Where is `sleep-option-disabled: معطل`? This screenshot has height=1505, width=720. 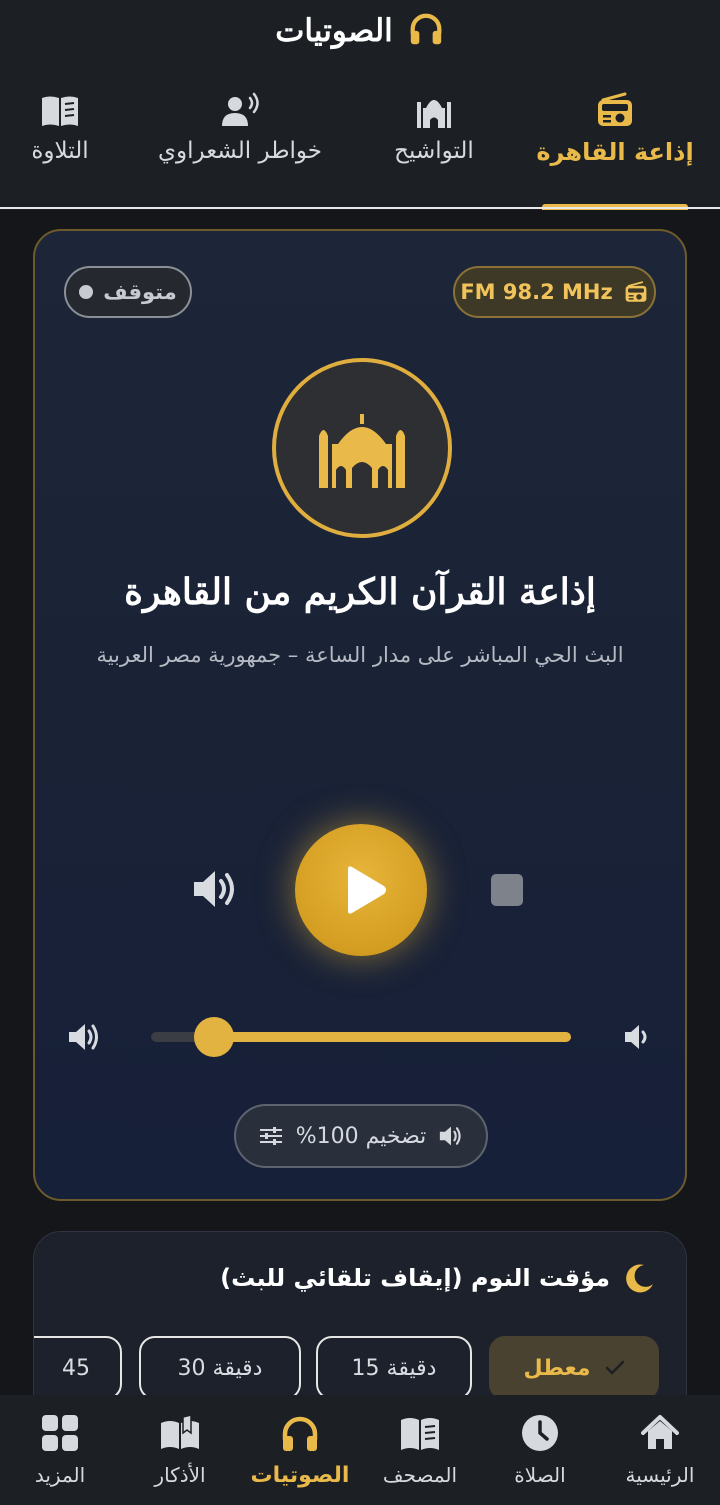 sleep-option-disabled: معطل is located at coordinates (574, 1368).